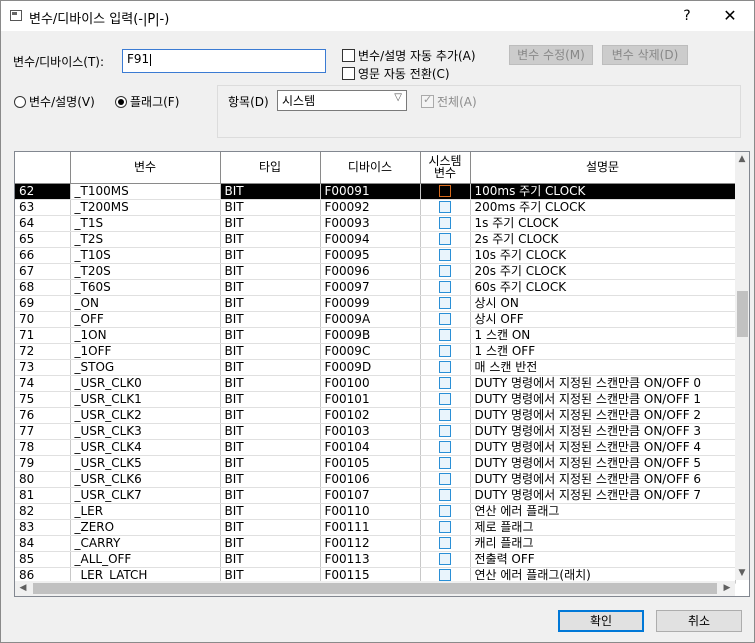 This screenshot has width=755, height=643. What do you see at coordinates (299, 101) in the screenshot?
I see `item-select-value: 시스템` at bounding box center [299, 101].